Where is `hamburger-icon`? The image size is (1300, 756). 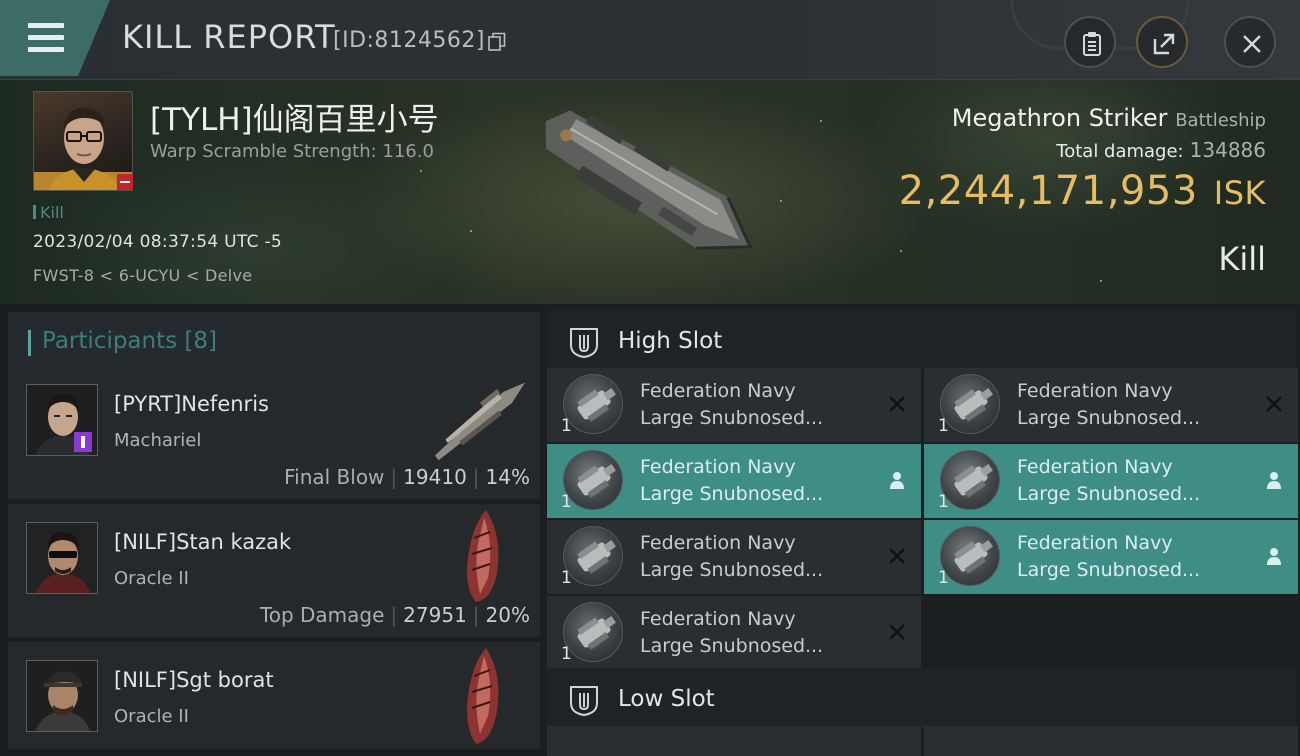
hamburger-icon is located at coordinates (46, 25).